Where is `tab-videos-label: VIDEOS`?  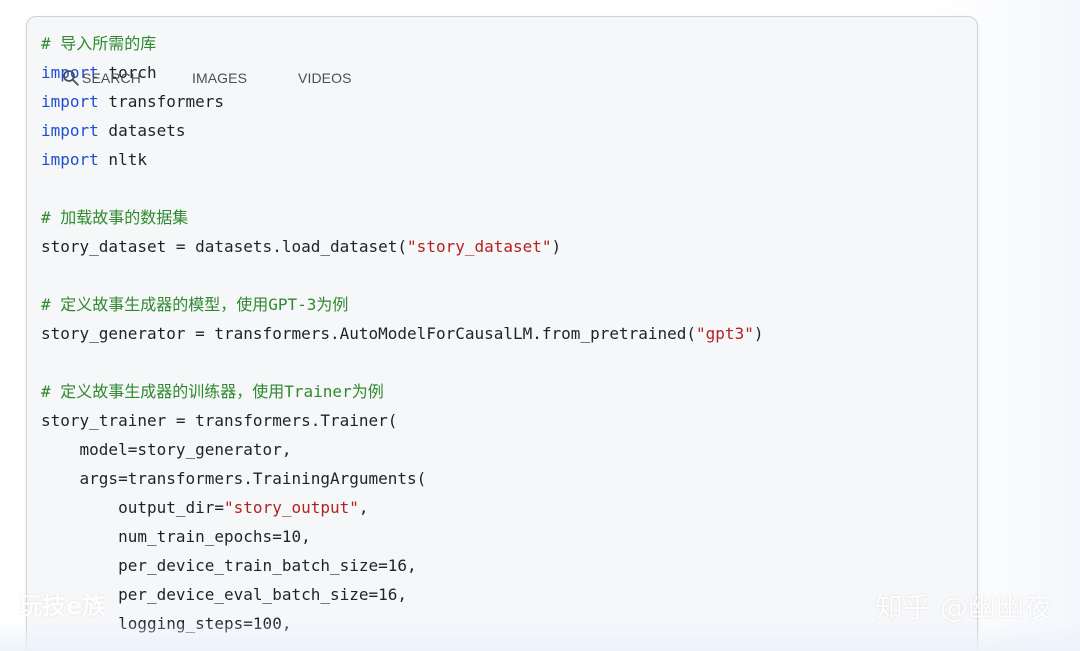
tab-videos-label: VIDEOS is located at coordinates (325, 78).